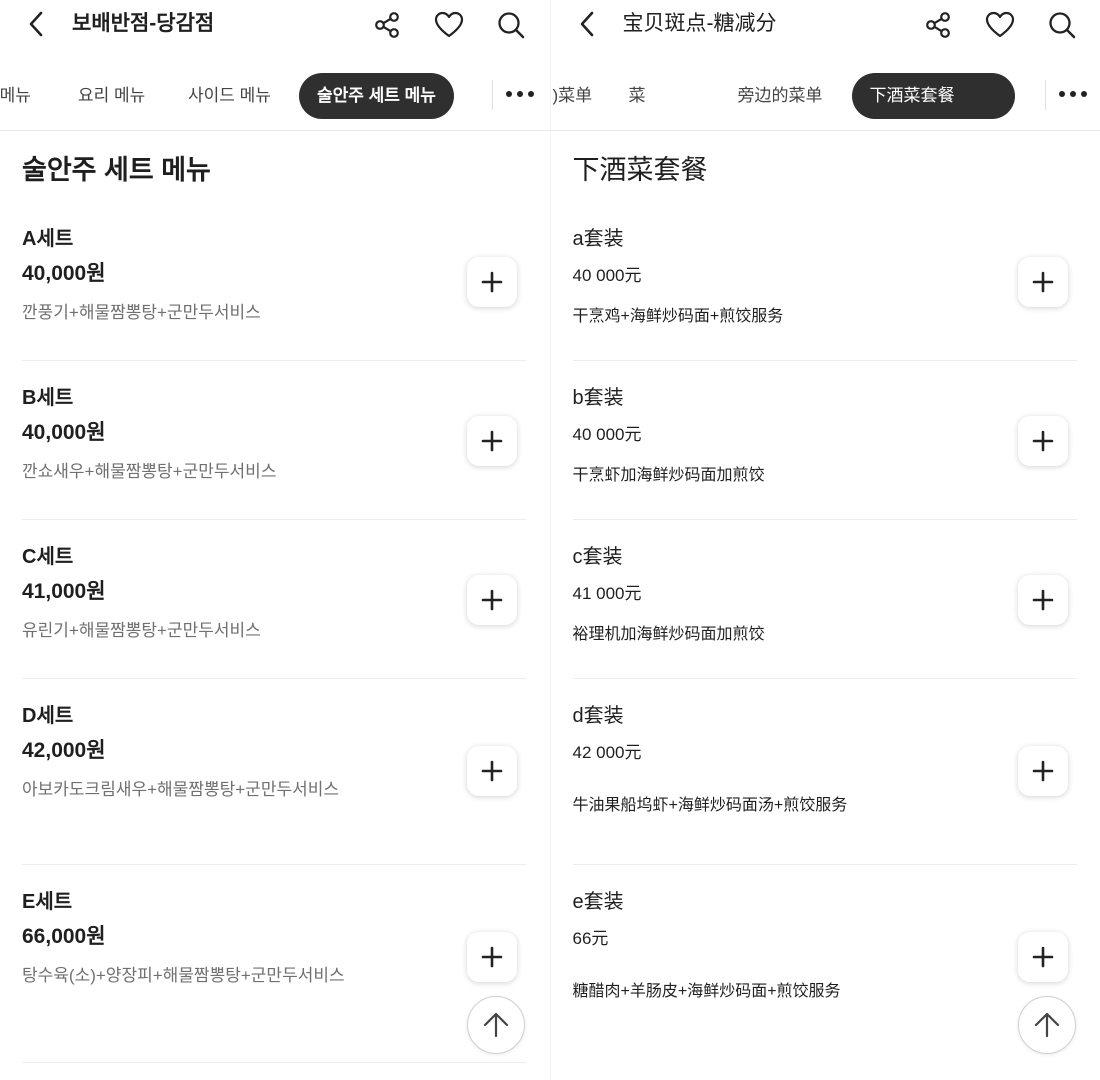  I want to click on top-bar: 宝贝斑点-糖减分, so click(825, 25).